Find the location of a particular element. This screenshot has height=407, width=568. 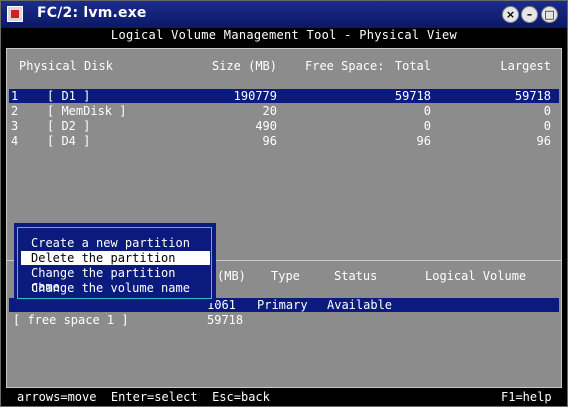

disk-free-total: 59718 is located at coordinates (412, 96).